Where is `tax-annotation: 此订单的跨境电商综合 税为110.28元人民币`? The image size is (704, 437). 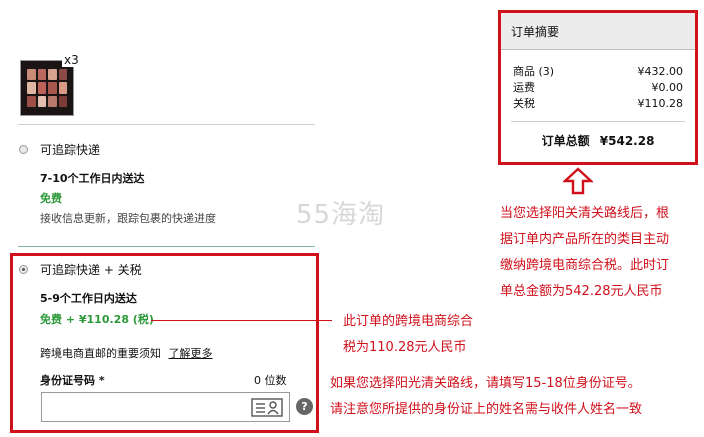
tax-annotation: 此订单的跨境电商综合 税为110.28元人民币 is located at coordinates (408, 334).